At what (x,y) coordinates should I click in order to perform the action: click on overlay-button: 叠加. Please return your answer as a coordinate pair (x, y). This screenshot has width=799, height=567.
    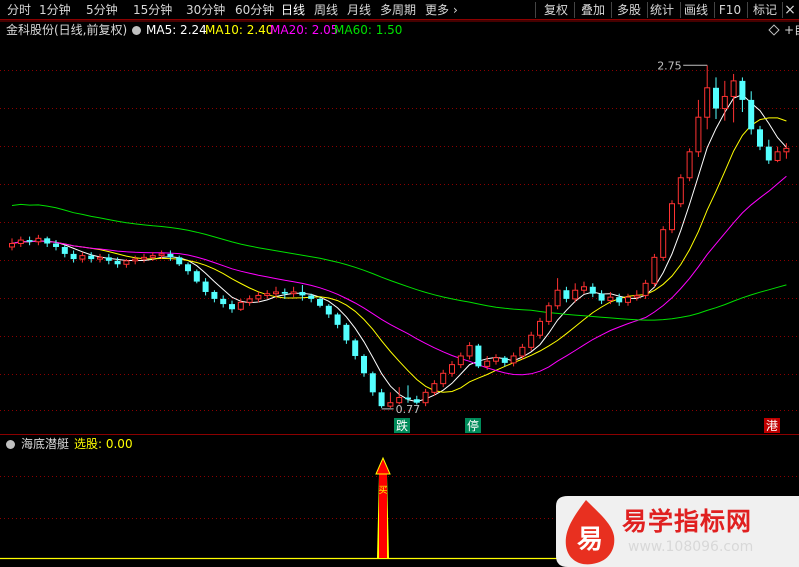
    Looking at the image, I should click on (593, 10).